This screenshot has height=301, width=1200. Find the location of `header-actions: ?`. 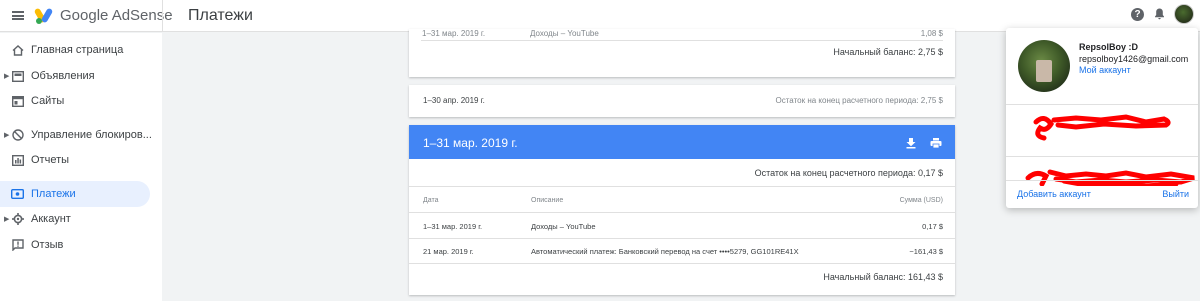

header-actions: ? is located at coordinates (1162, 14).